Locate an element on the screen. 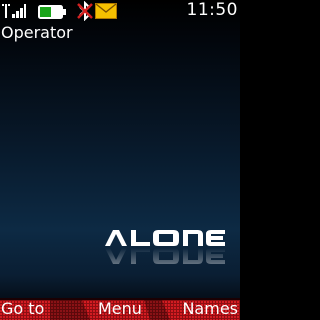 This screenshot has height=320, width=320. softkey-menu: Menu is located at coordinates (120, 309).